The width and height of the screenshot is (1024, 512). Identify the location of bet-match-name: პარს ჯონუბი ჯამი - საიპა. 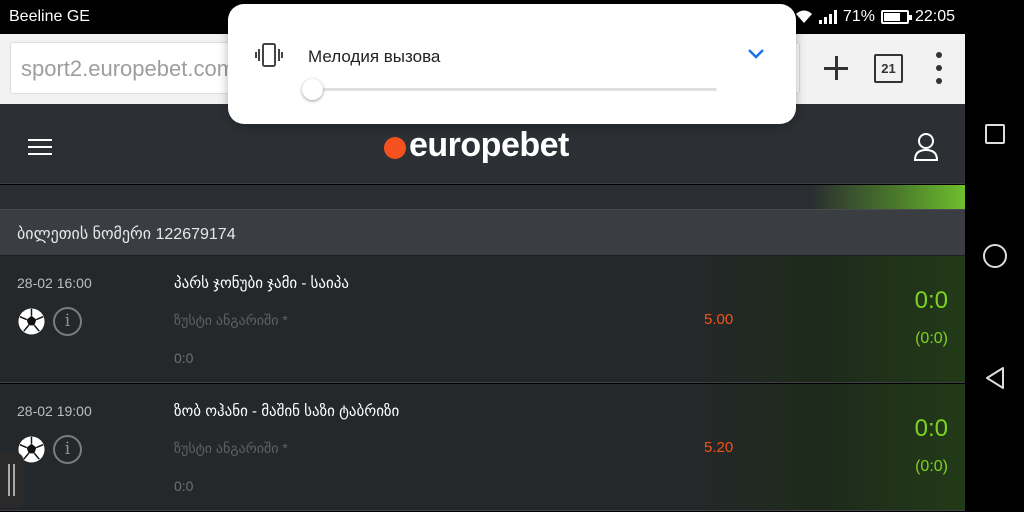
(261, 283).